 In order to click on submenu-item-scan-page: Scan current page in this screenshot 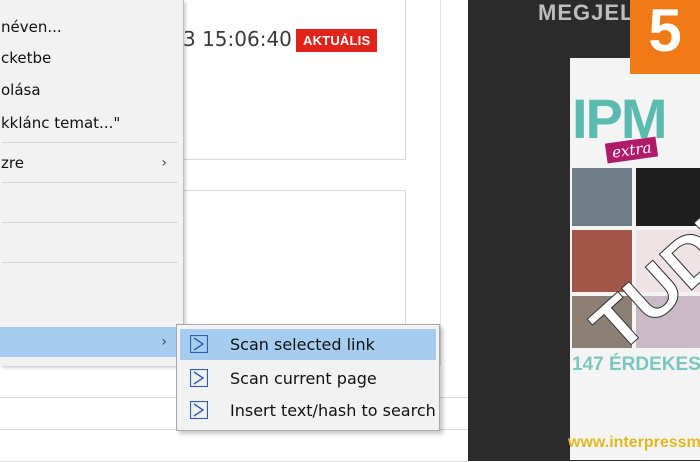, I will do `click(308, 378)`.